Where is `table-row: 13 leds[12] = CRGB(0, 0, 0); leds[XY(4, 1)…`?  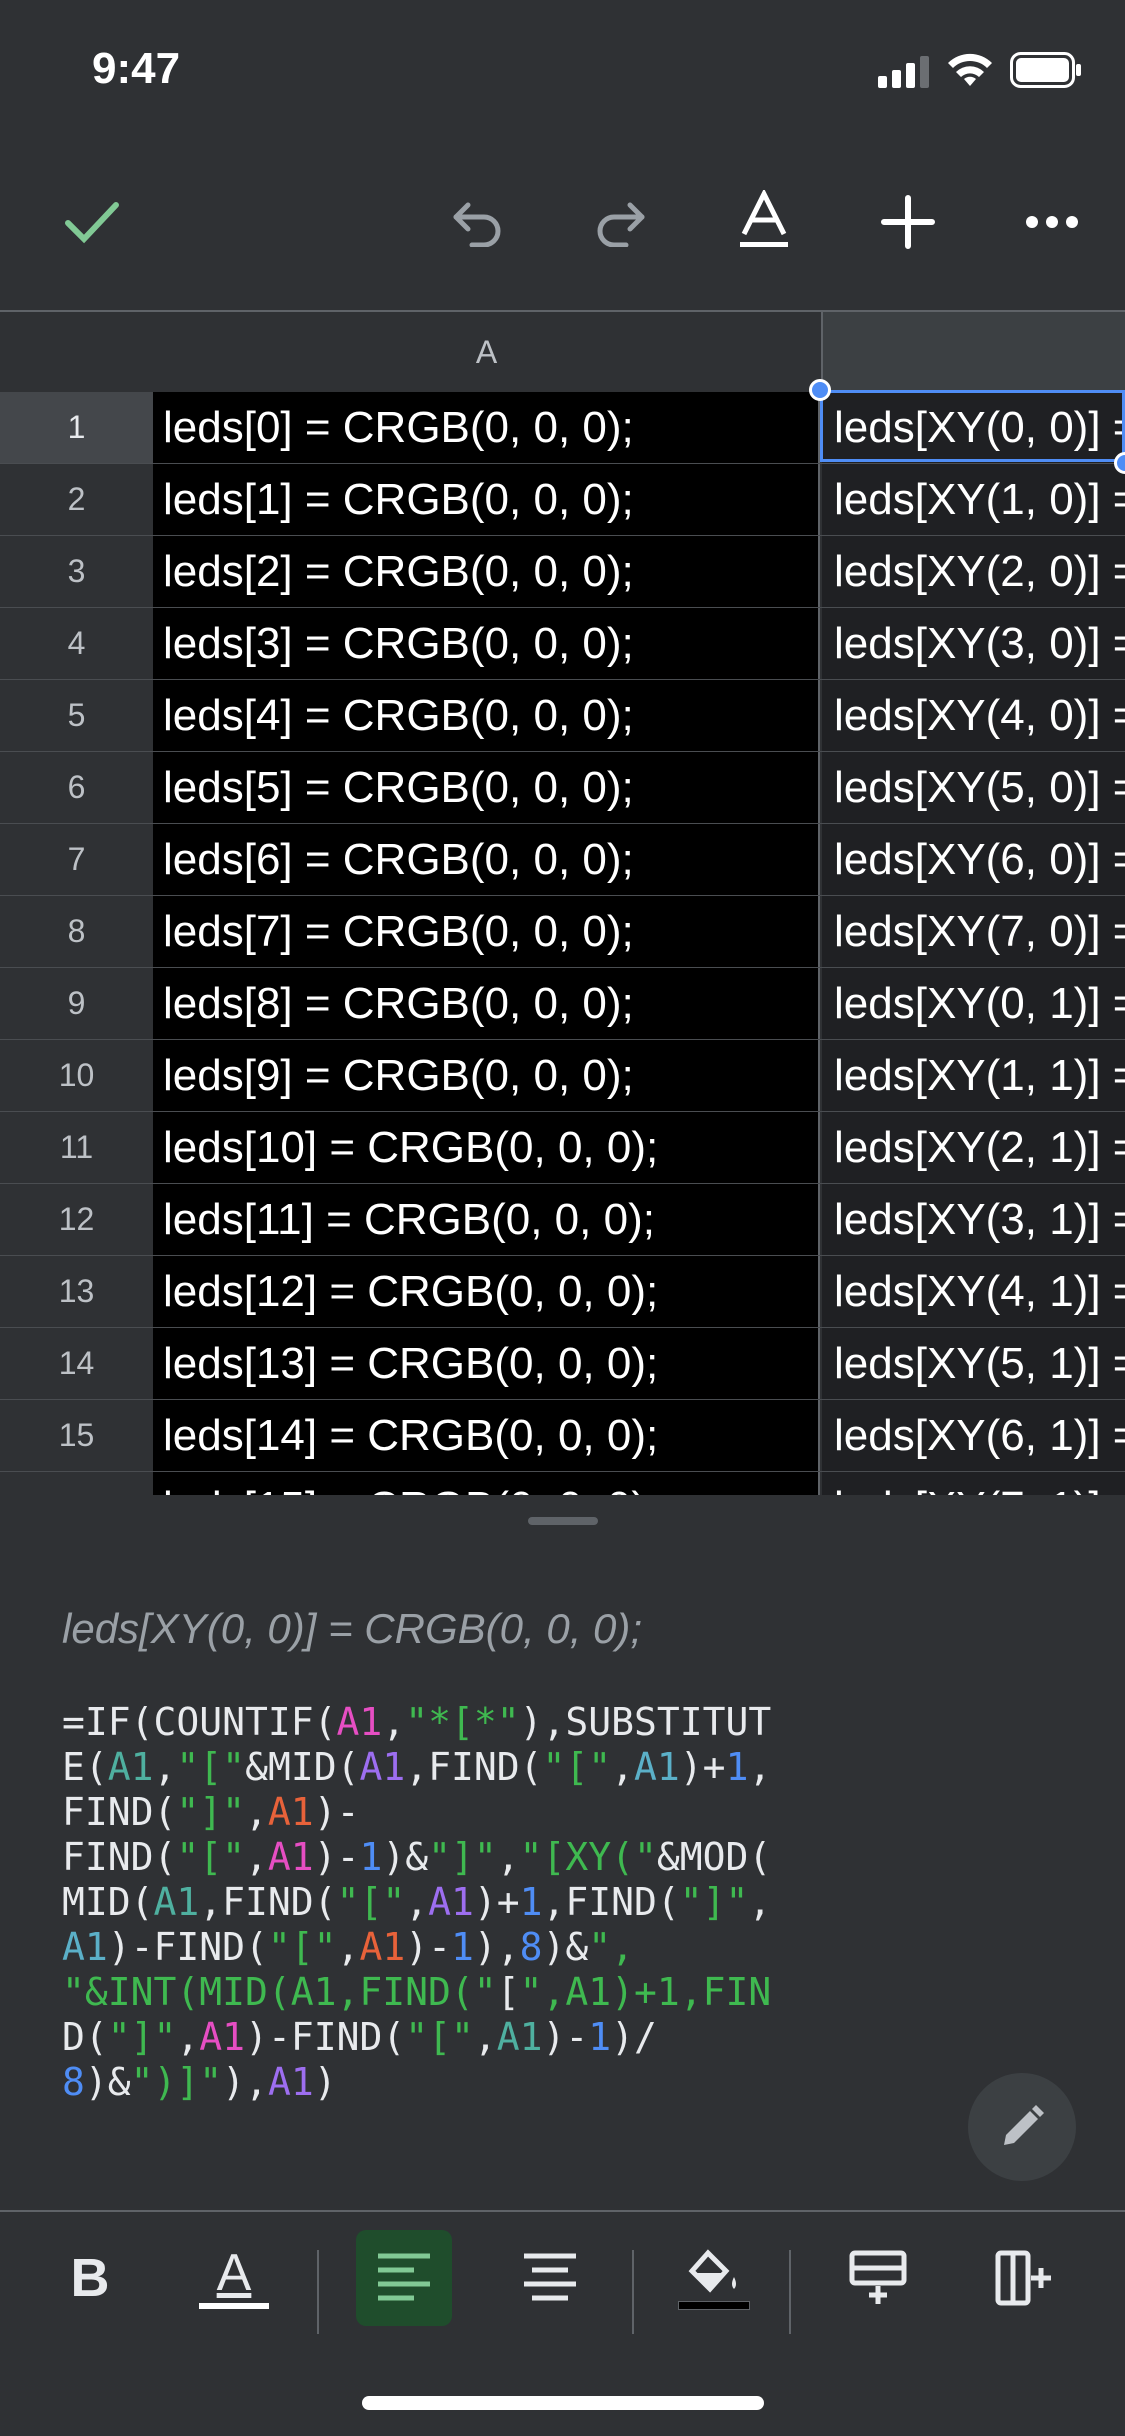
table-row: 13 leds[12] = CRGB(0, 0, 0); leds[XY(4, 1)… is located at coordinates (562, 1292).